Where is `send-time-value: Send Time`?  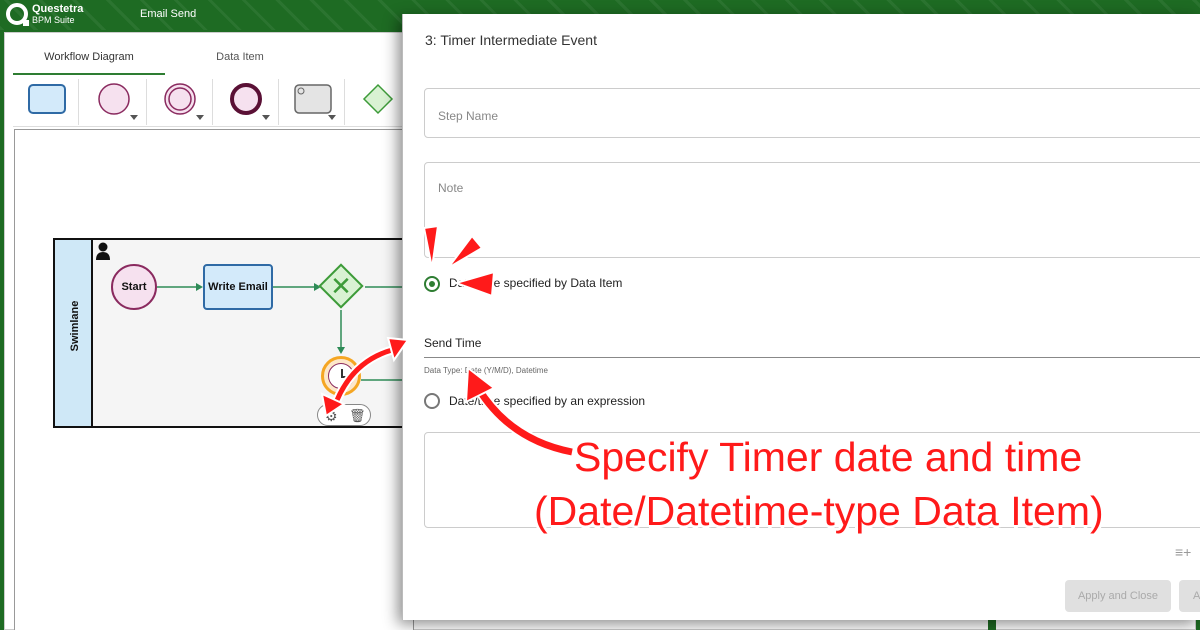
send-time-value: Send Time is located at coordinates (453, 343).